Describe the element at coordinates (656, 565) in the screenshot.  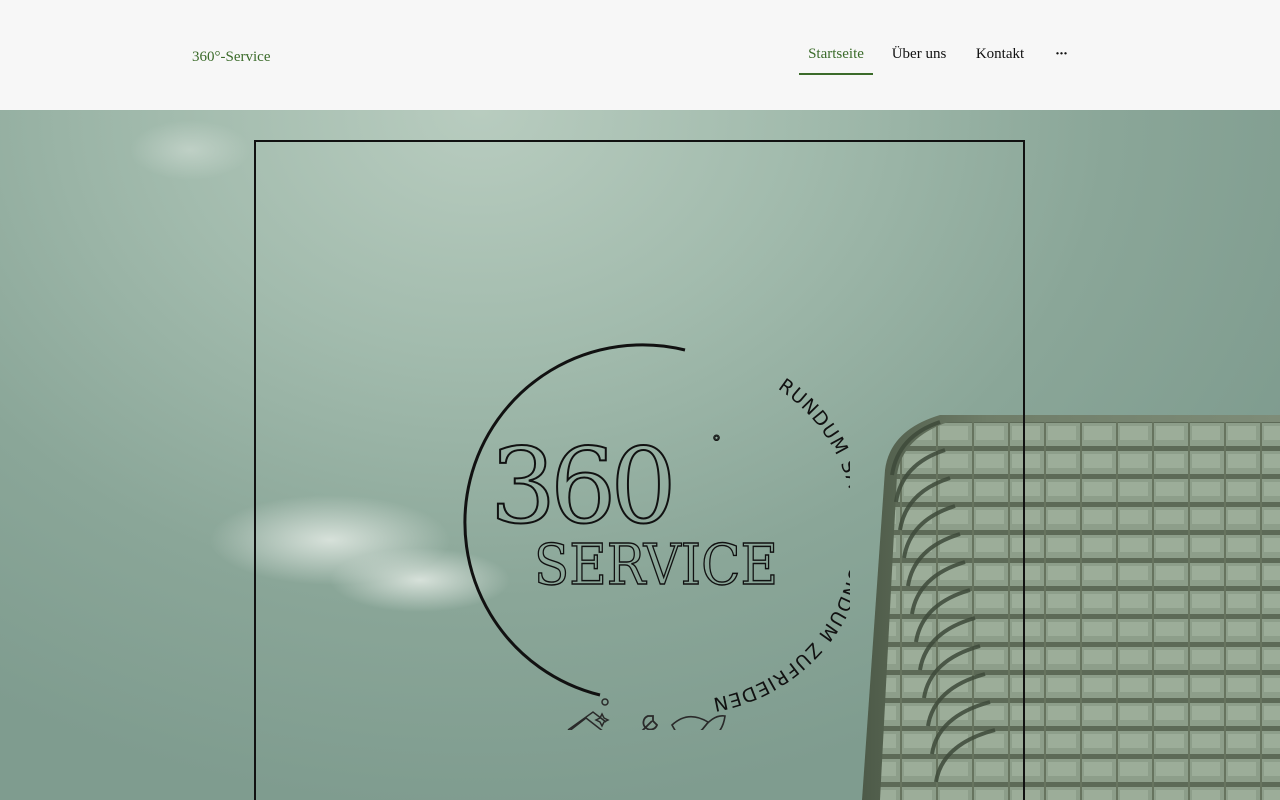
I see `logo-word: SERVICE` at that location.